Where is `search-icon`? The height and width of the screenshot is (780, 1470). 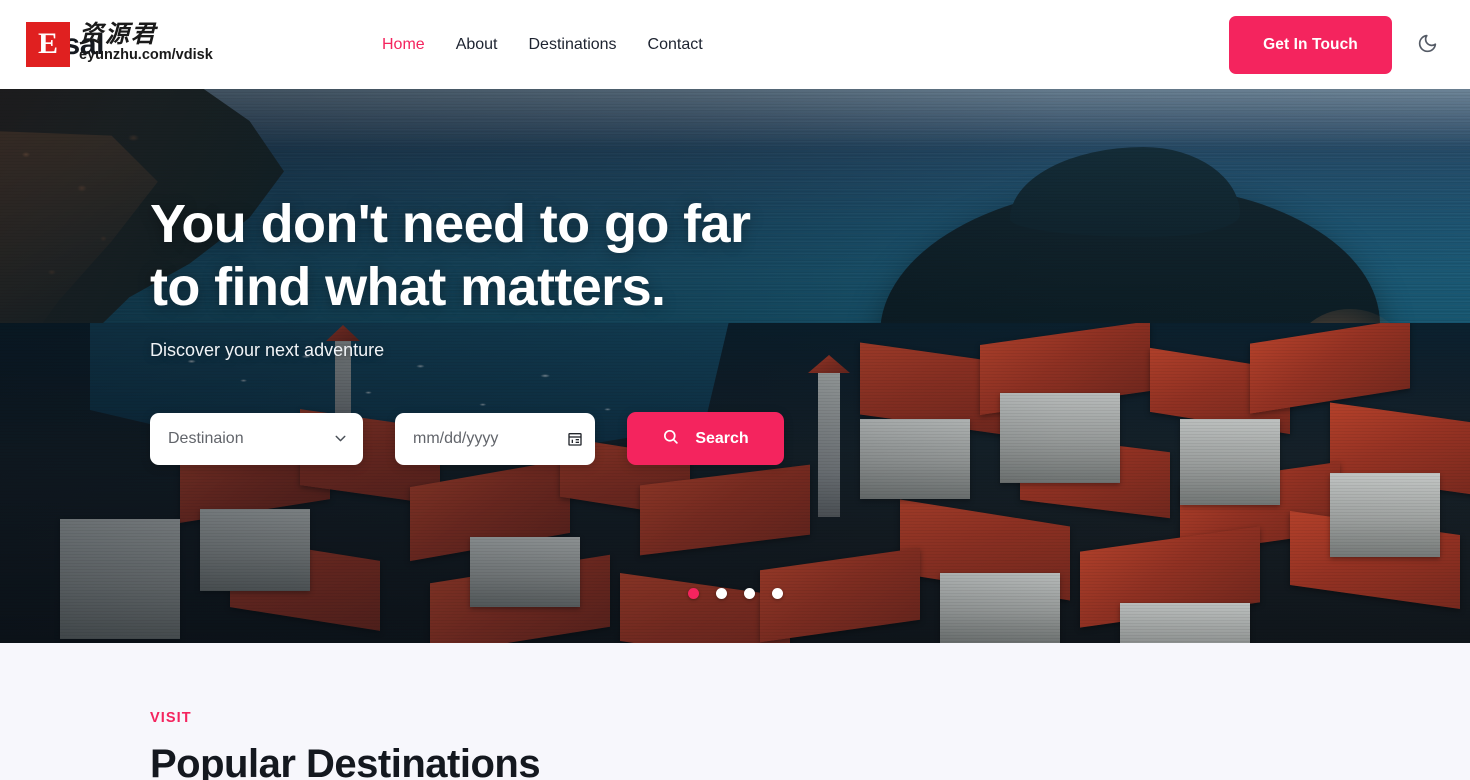
search-icon is located at coordinates (670, 439).